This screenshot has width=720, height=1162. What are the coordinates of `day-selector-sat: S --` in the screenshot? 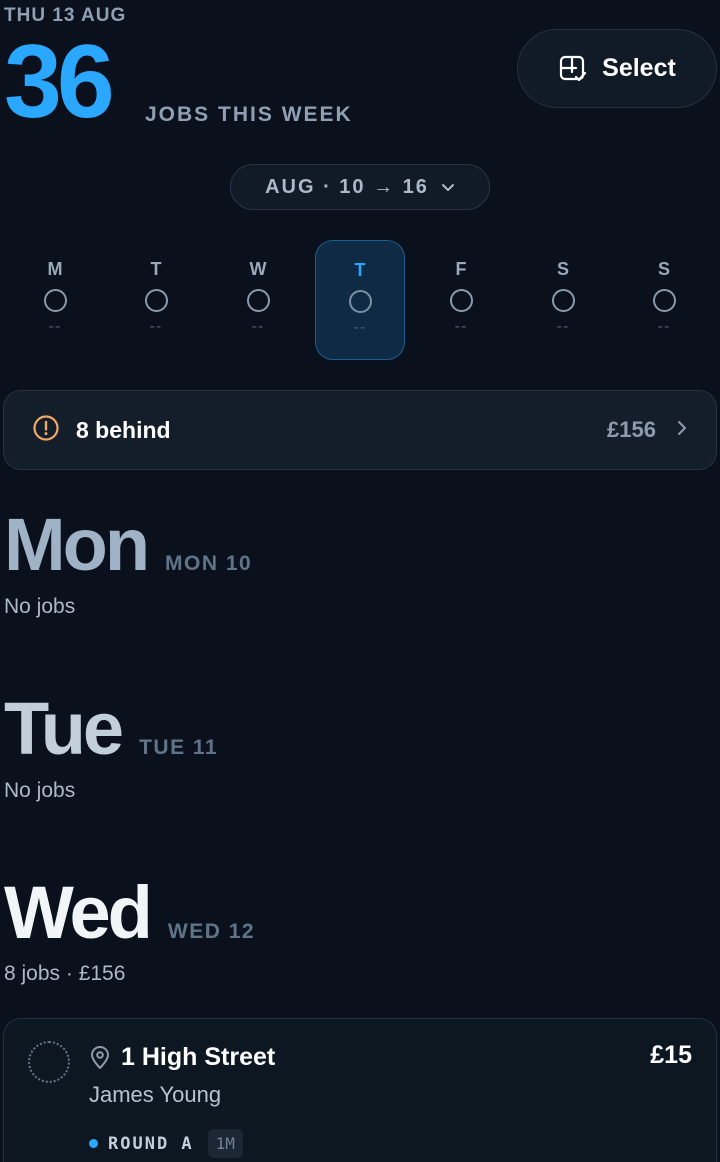 It's located at (563, 300).